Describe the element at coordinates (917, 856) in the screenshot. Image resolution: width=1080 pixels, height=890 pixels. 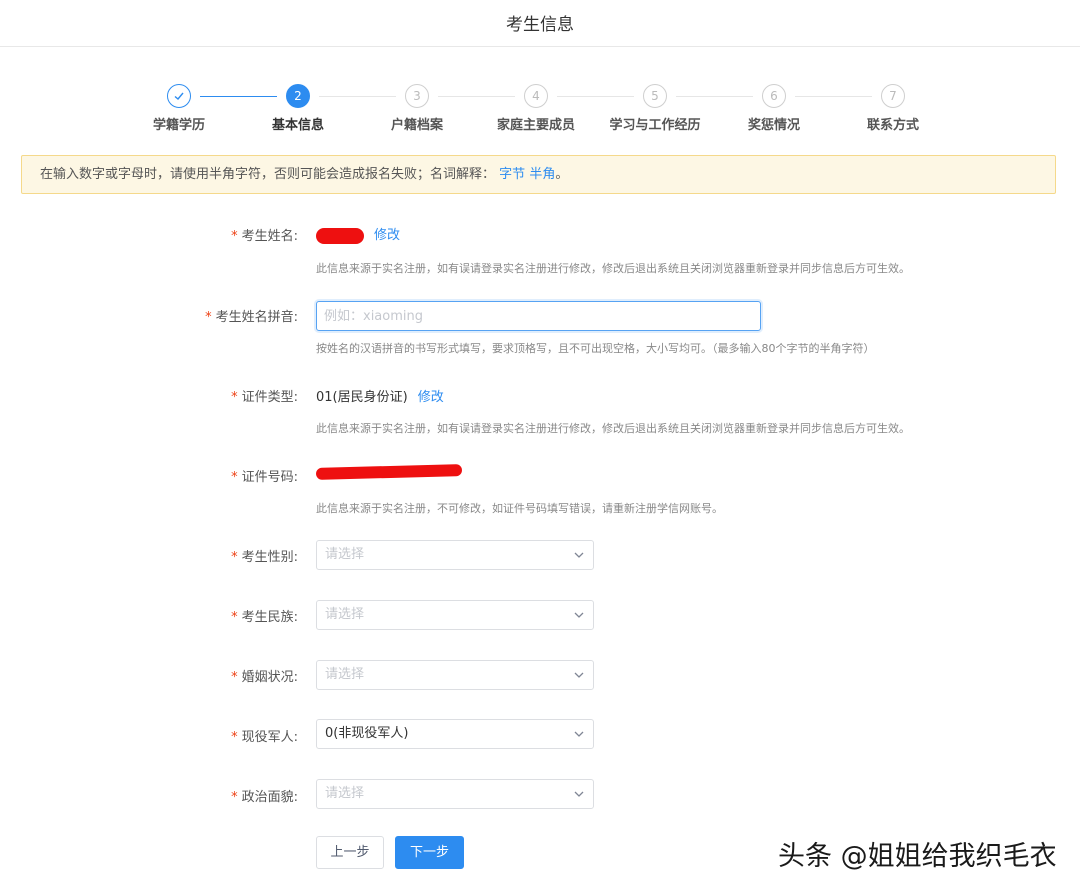
I see `watermark: 头条 @姐姐给我织毛衣` at that location.